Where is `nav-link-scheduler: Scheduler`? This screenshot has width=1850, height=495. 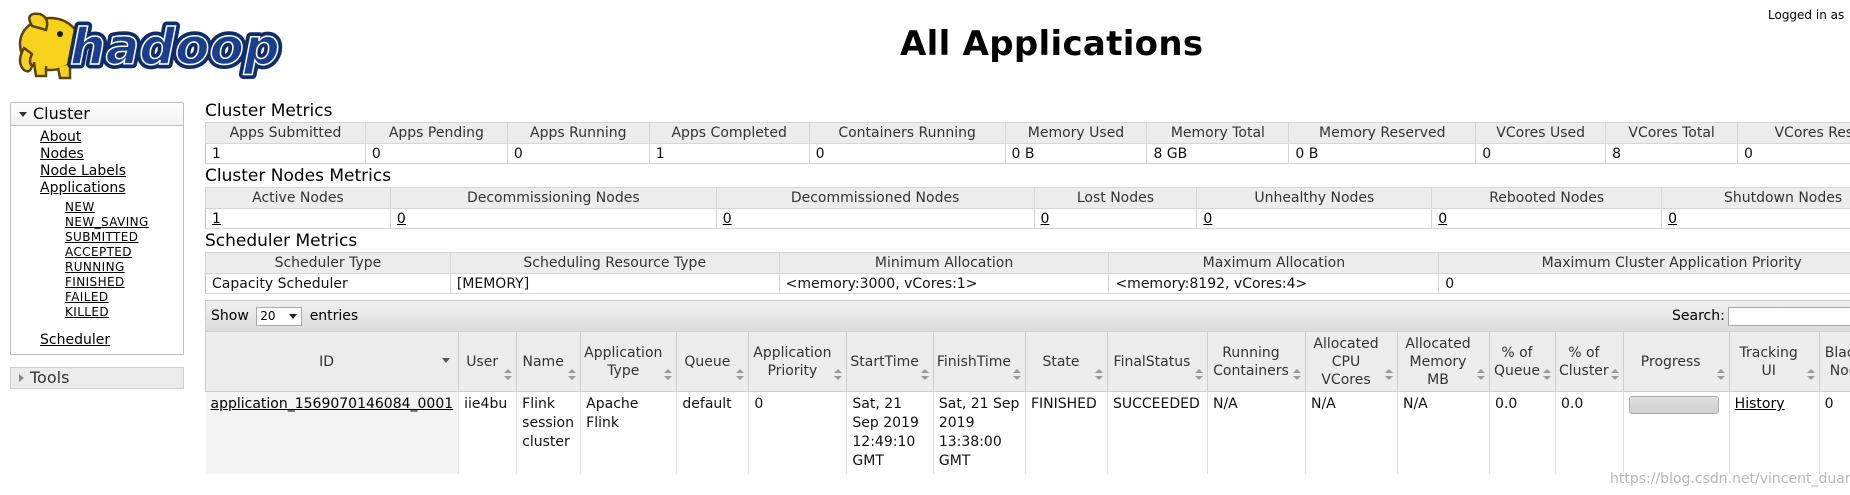
nav-link-scheduler: Scheduler is located at coordinates (111, 340).